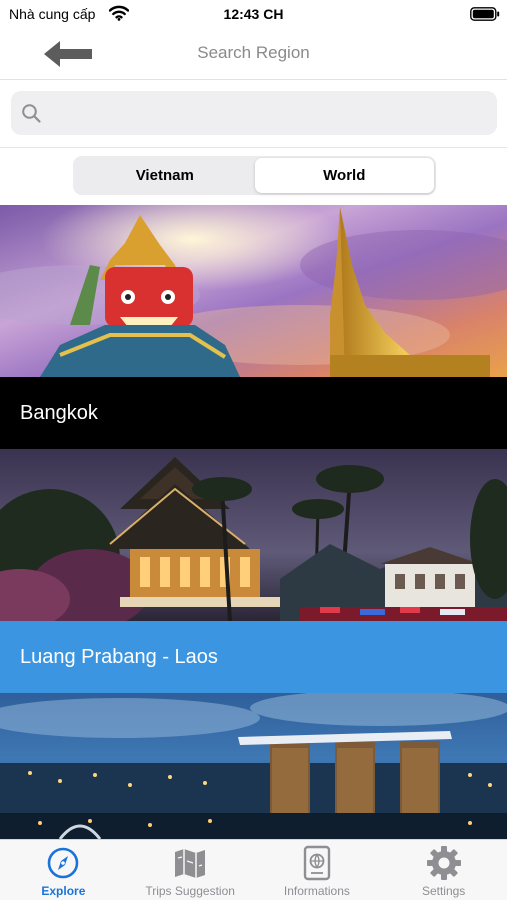 The width and height of the screenshot is (507, 900). What do you see at coordinates (253, 657) in the screenshot?
I see `region-name-bar: Luang Prabang - Laos` at bounding box center [253, 657].